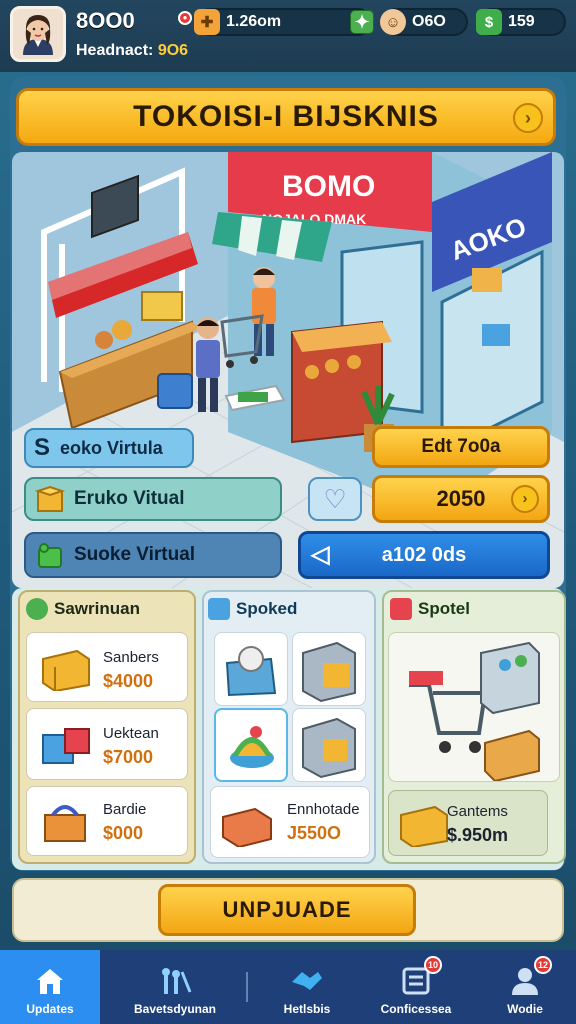 This screenshot has width=576, height=1024. Describe the element at coordinates (307, 1009) in the screenshot. I see `nav-label: Hetlsbis` at that location.